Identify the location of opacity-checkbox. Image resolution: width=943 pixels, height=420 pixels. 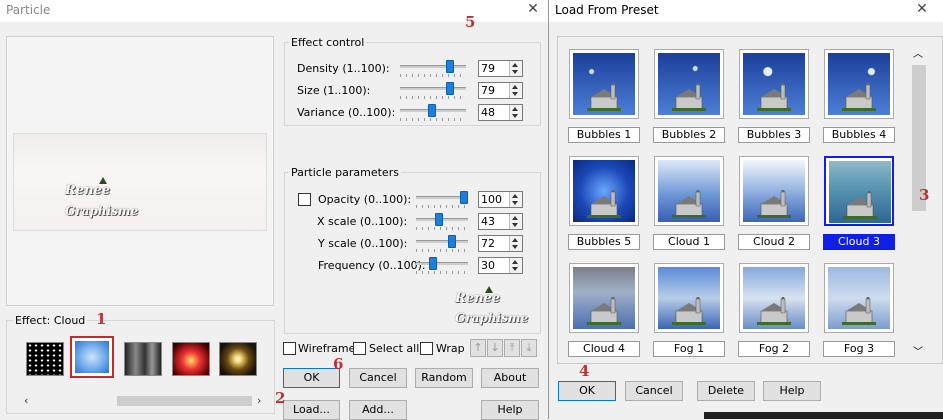
(304, 199).